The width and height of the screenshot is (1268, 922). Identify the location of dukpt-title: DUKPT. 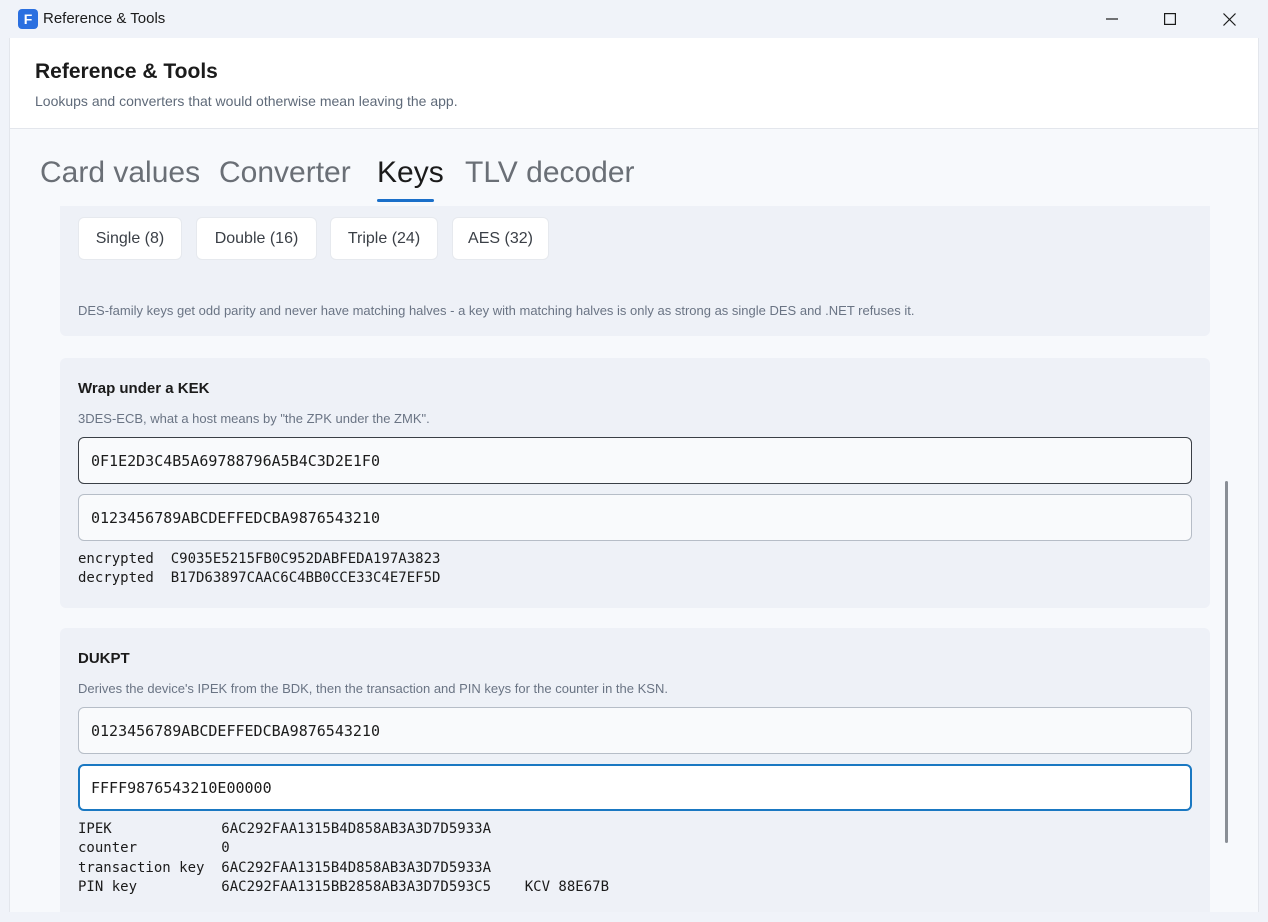
(104, 658).